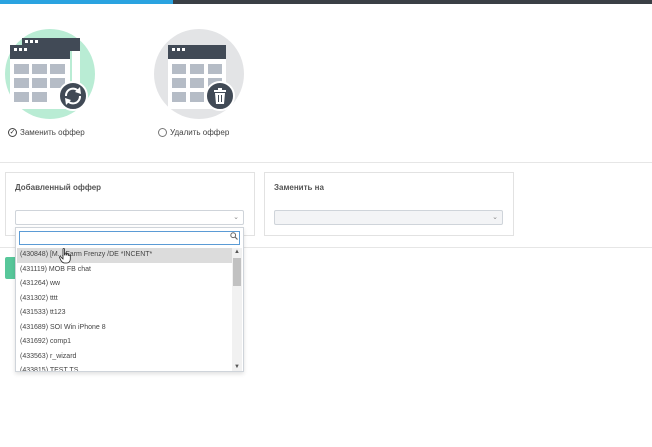 Image resolution: width=652 pixels, height=447 pixels. Describe the element at coordinates (237, 367) in the screenshot. I see `scroll-down-icon: ▼` at that location.